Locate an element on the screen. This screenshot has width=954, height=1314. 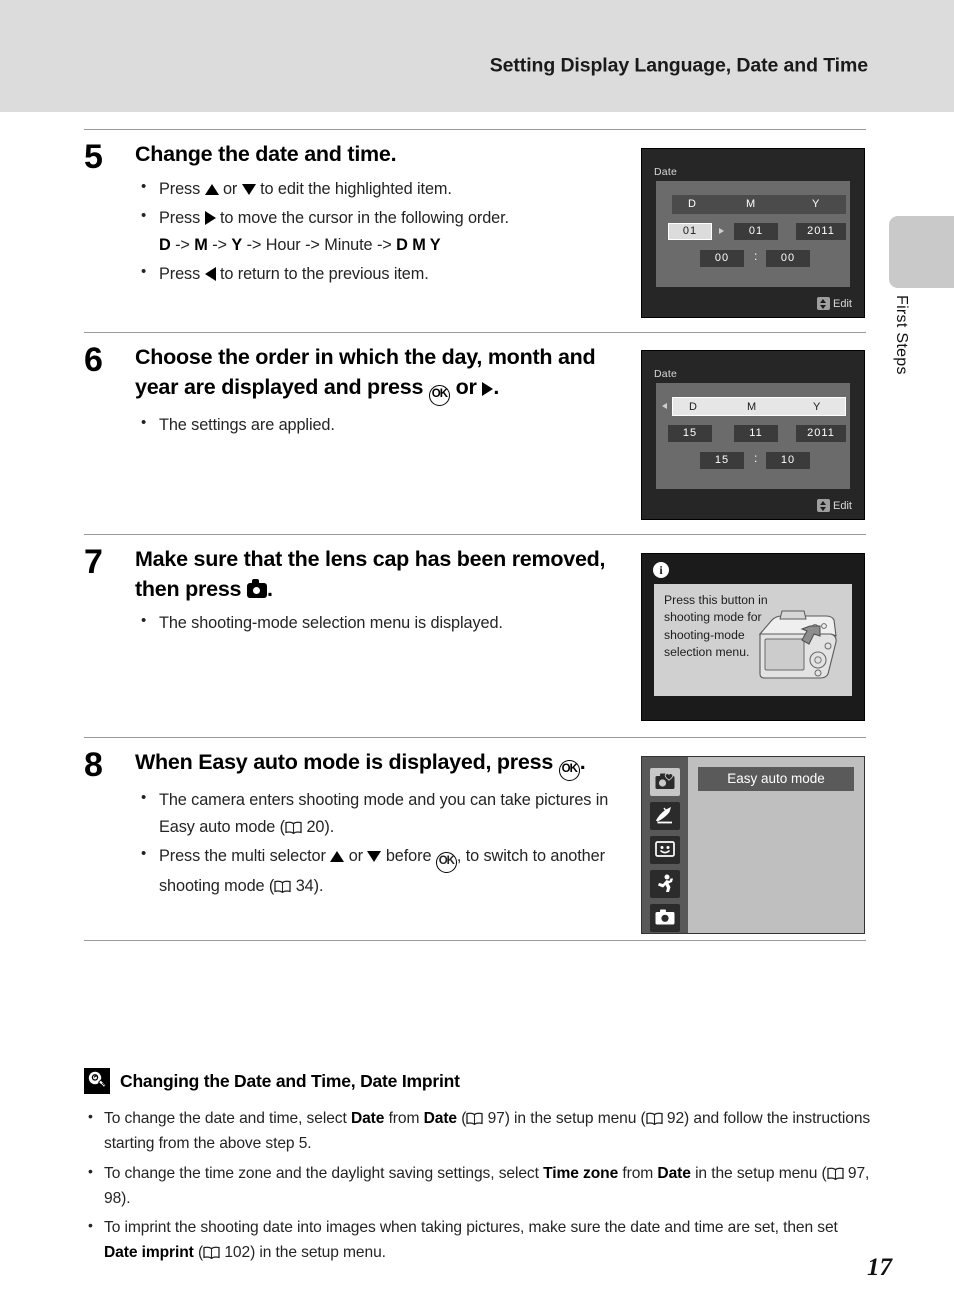
tip-note-header: Changing the Date and Time, Date Imprint is located at coordinates (479, 1081).